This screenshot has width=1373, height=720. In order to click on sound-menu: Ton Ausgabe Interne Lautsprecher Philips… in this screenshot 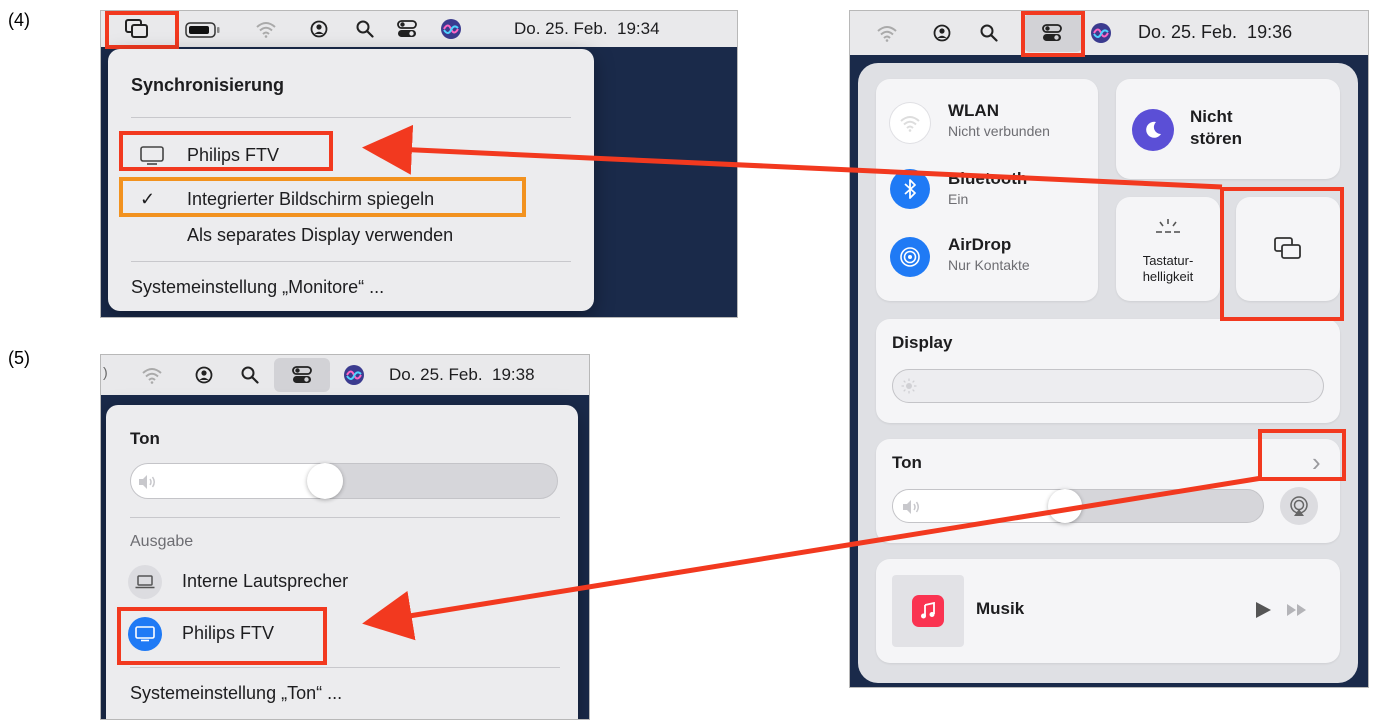, I will do `click(342, 562)`.